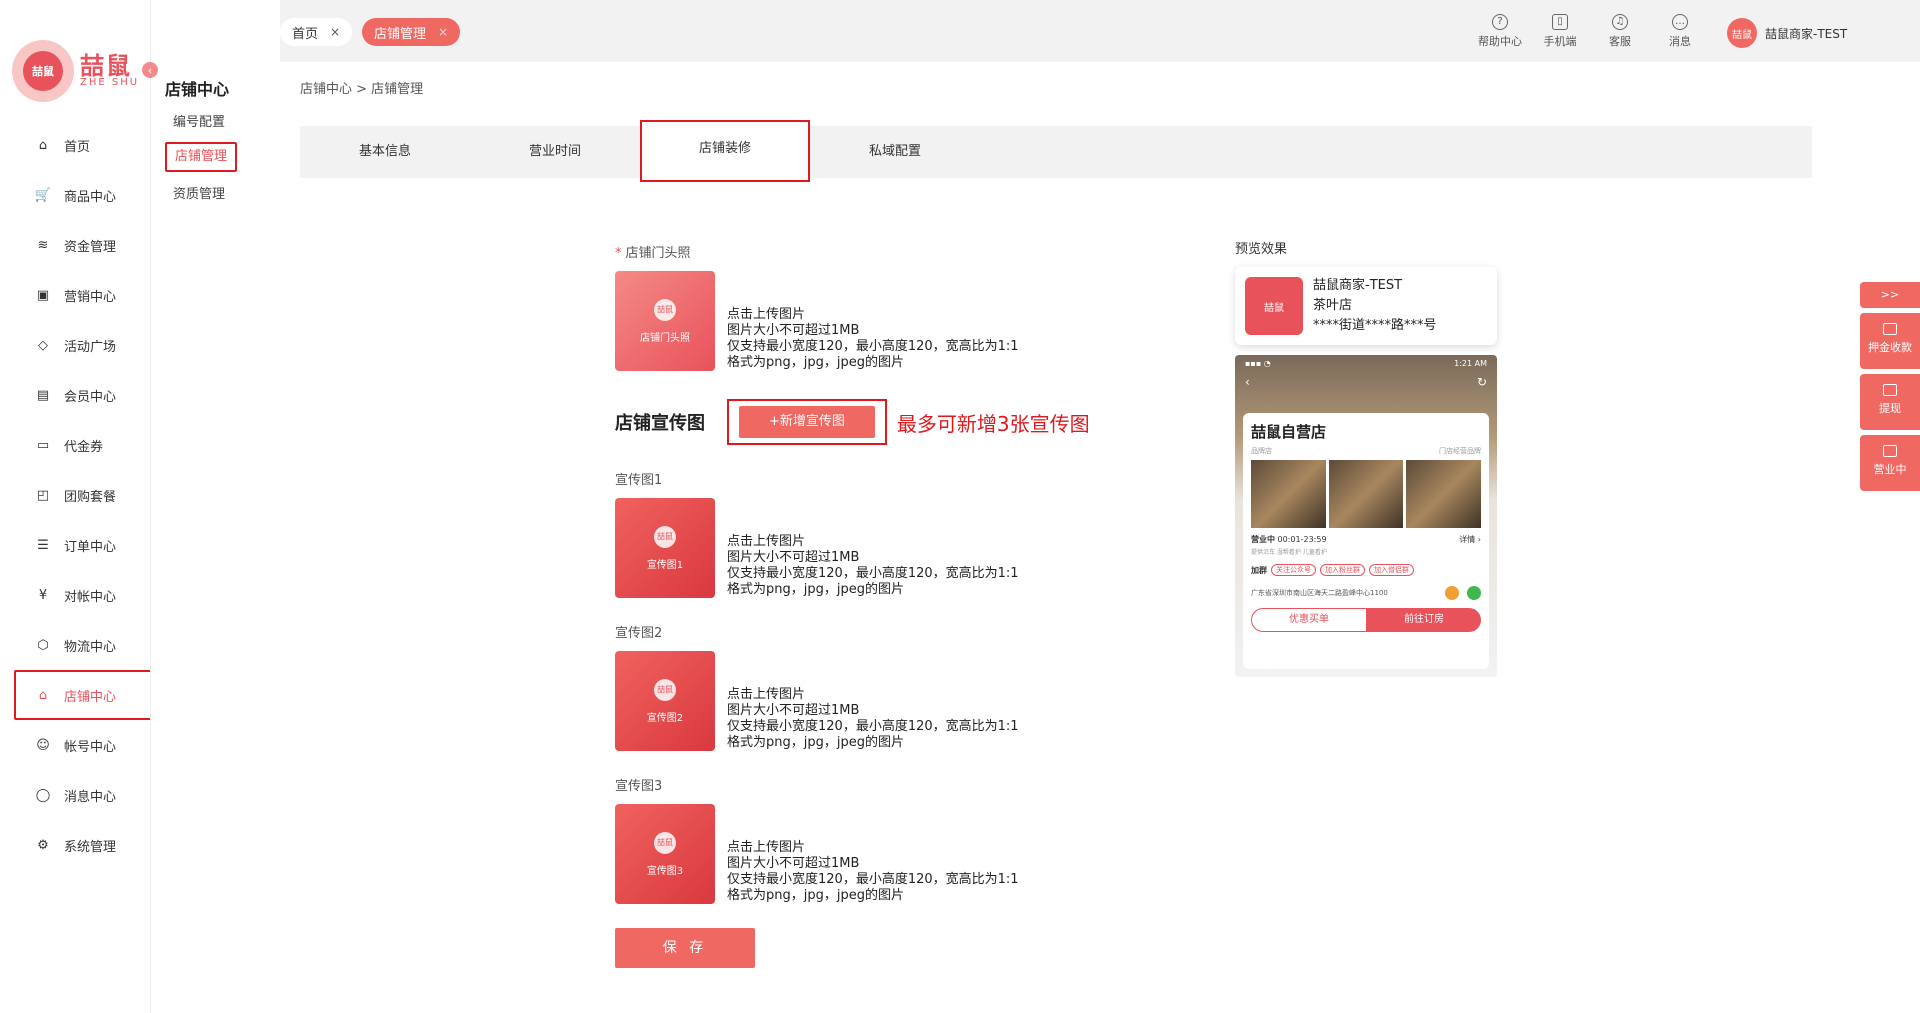 Image resolution: width=1920 pixels, height=1013 pixels. I want to click on sidebar-item: ¥ 对帐中心, so click(83, 595).